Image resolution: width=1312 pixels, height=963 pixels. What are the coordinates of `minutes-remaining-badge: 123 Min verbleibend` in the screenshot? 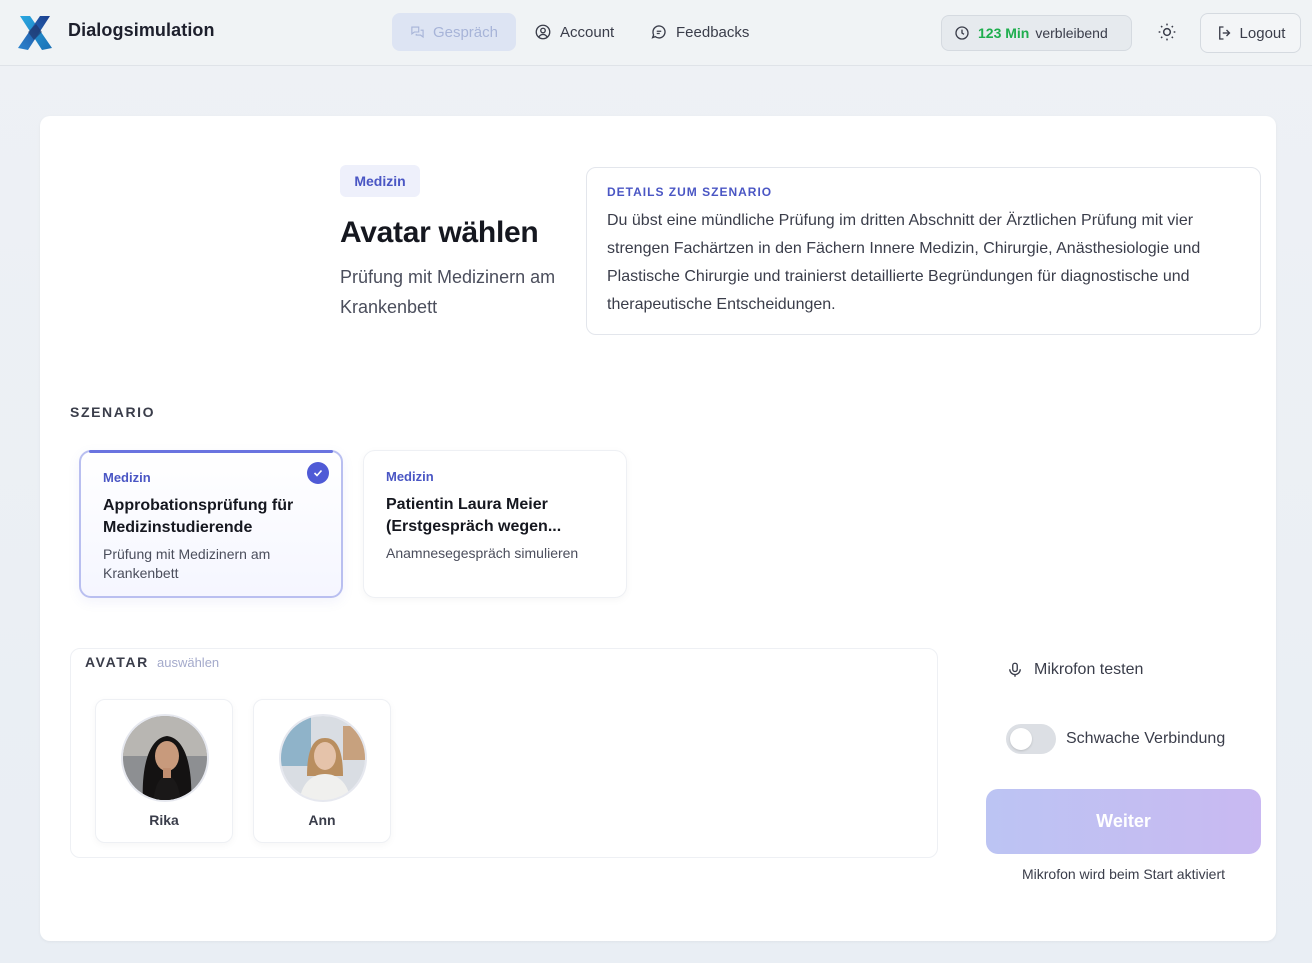 It's located at (1036, 33).